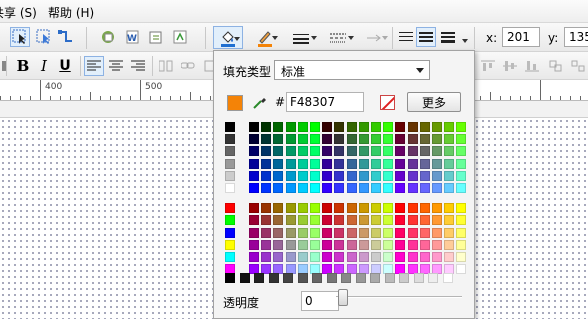 The image size is (588, 319). I want to click on x-coordinate-input: 201, so click(521, 37).